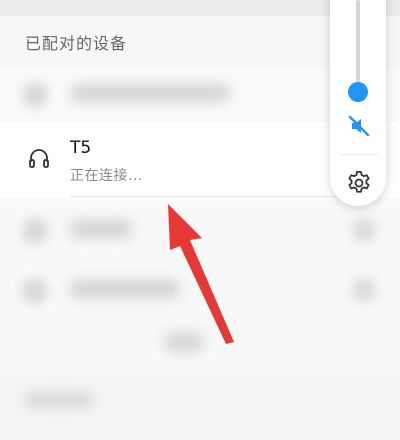 This screenshot has width=400, height=440. I want to click on footer-card, so click(200, 408).